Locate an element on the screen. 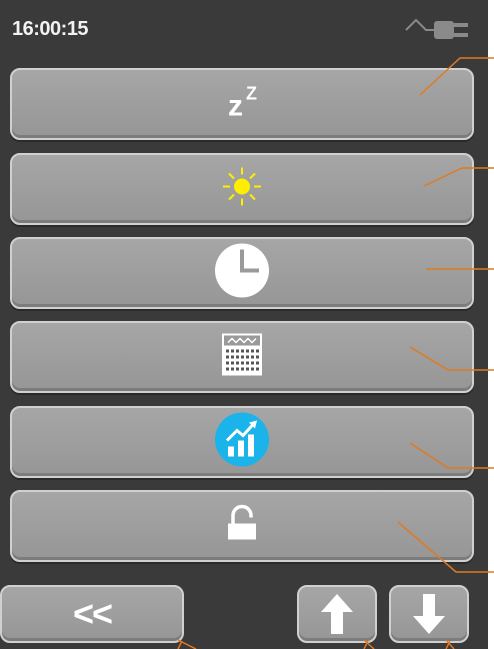 The height and width of the screenshot is (649, 494). time-button is located at coordinates (242, 273).